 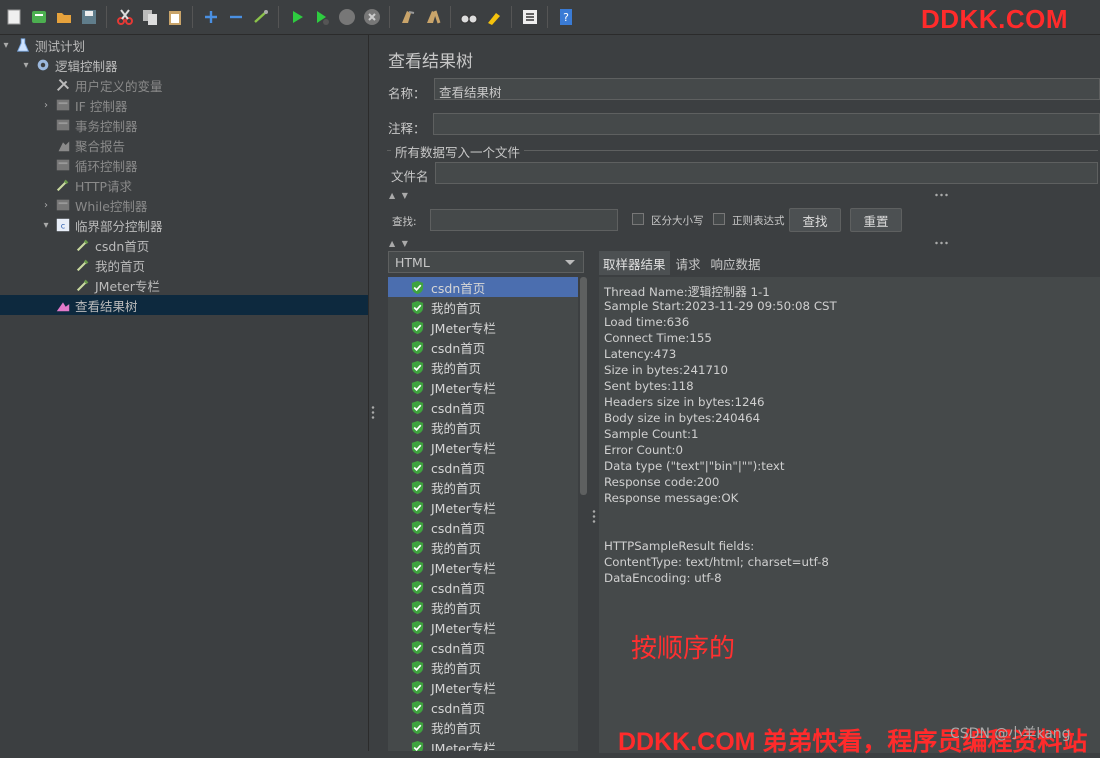 I want to click on templates-icon, so click(x=39, y=17).